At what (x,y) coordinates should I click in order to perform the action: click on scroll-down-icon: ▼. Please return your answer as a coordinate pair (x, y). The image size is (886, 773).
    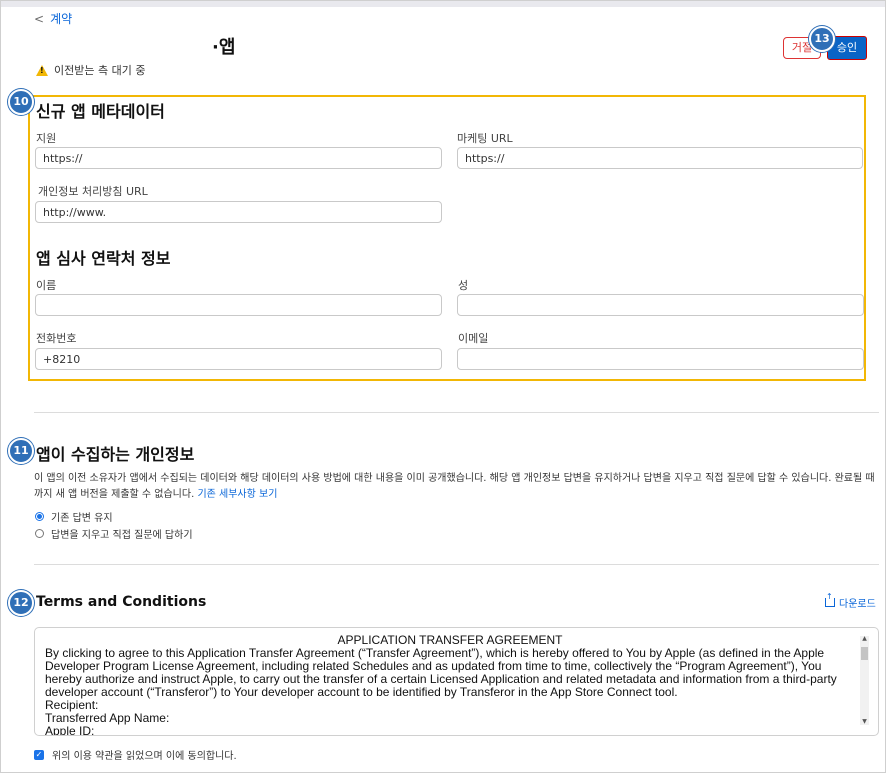
    Looking at the image, I should click on (864, 721).